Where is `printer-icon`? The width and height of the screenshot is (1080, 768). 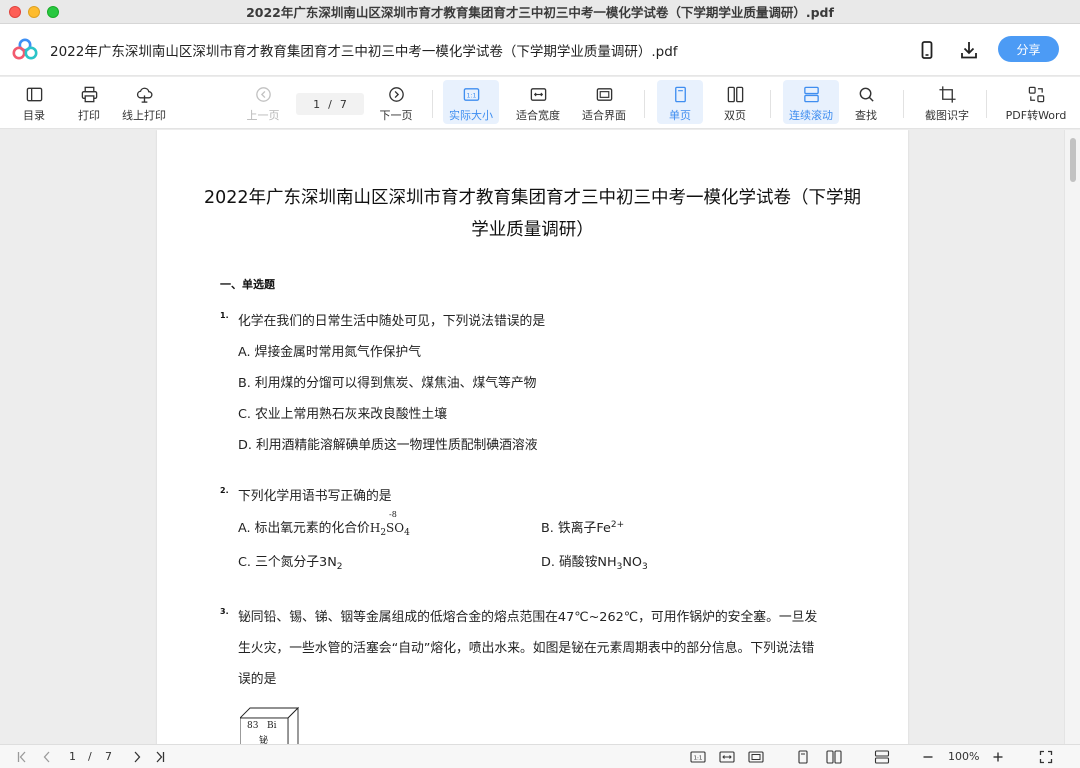
printer-icon is located at coordinates (89, 94).